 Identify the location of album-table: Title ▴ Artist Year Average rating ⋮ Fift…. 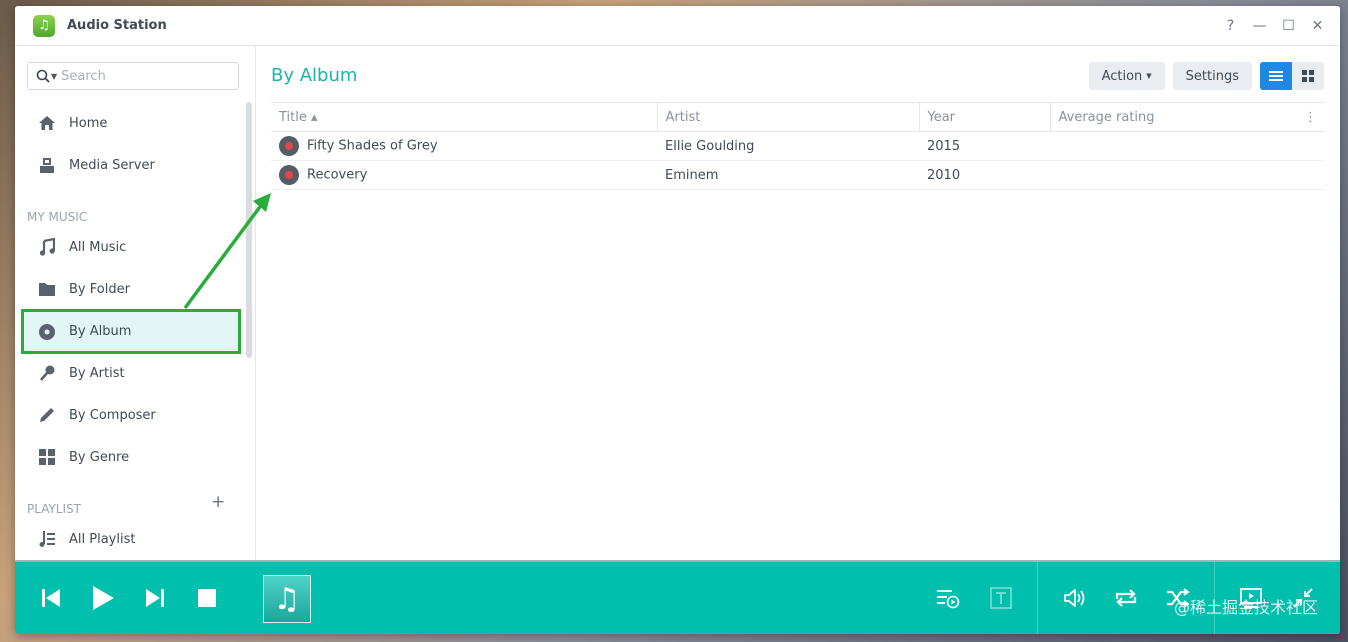
(798, 146).